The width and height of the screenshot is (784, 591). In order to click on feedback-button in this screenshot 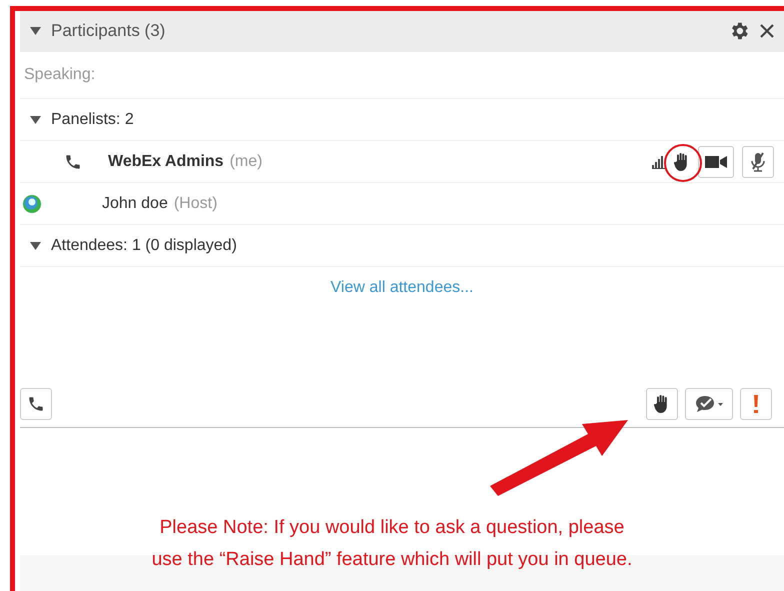, I will do `click(709, 404)`.